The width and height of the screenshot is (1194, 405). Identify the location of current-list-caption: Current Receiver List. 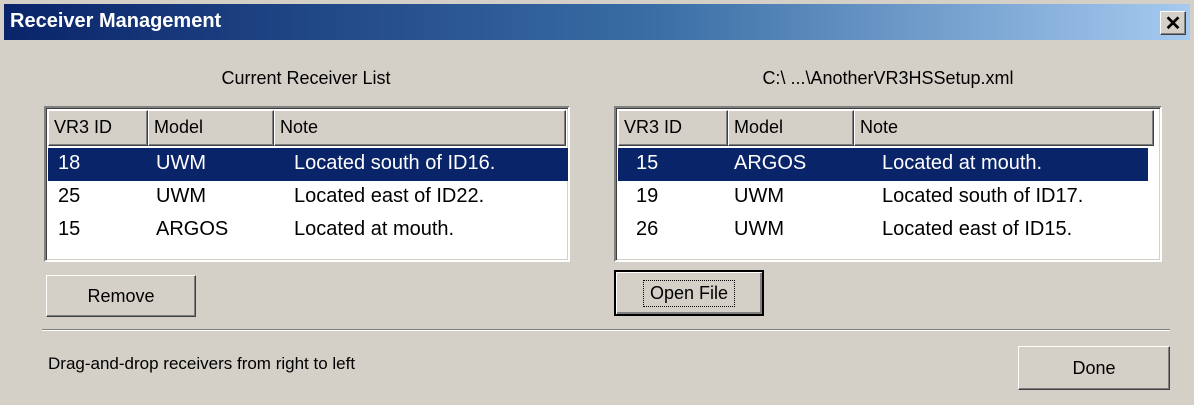
(306, 78).